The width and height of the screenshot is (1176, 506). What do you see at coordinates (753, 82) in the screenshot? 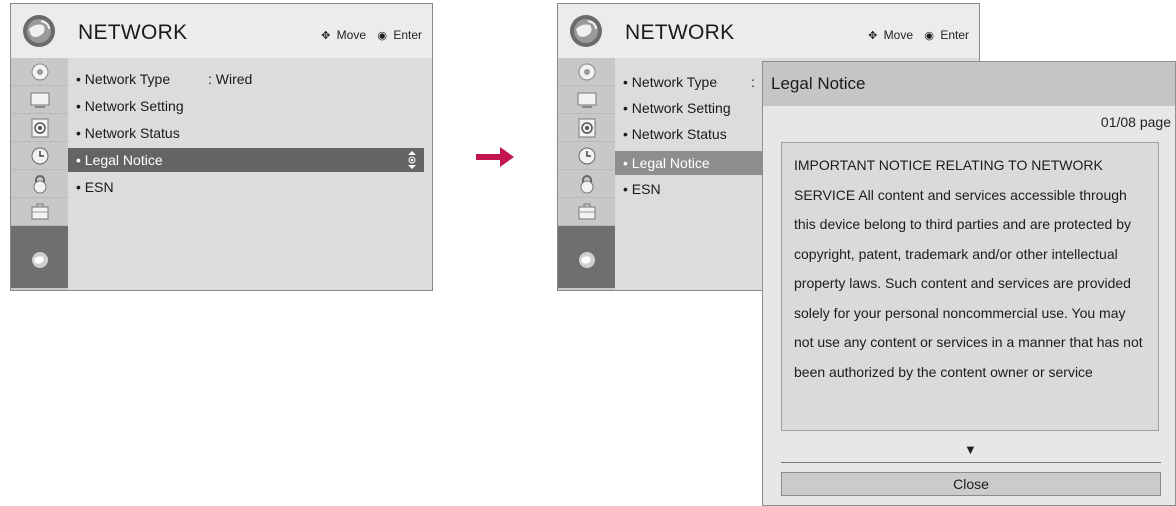
I see `network-type-value: :` at bounding box center [753, 82].